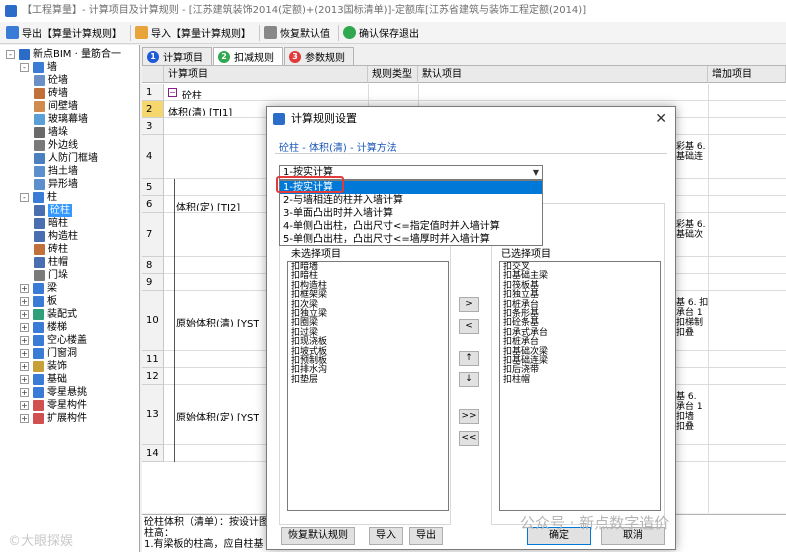  I want to click on tree-item: + 基础, so click(69, 379).